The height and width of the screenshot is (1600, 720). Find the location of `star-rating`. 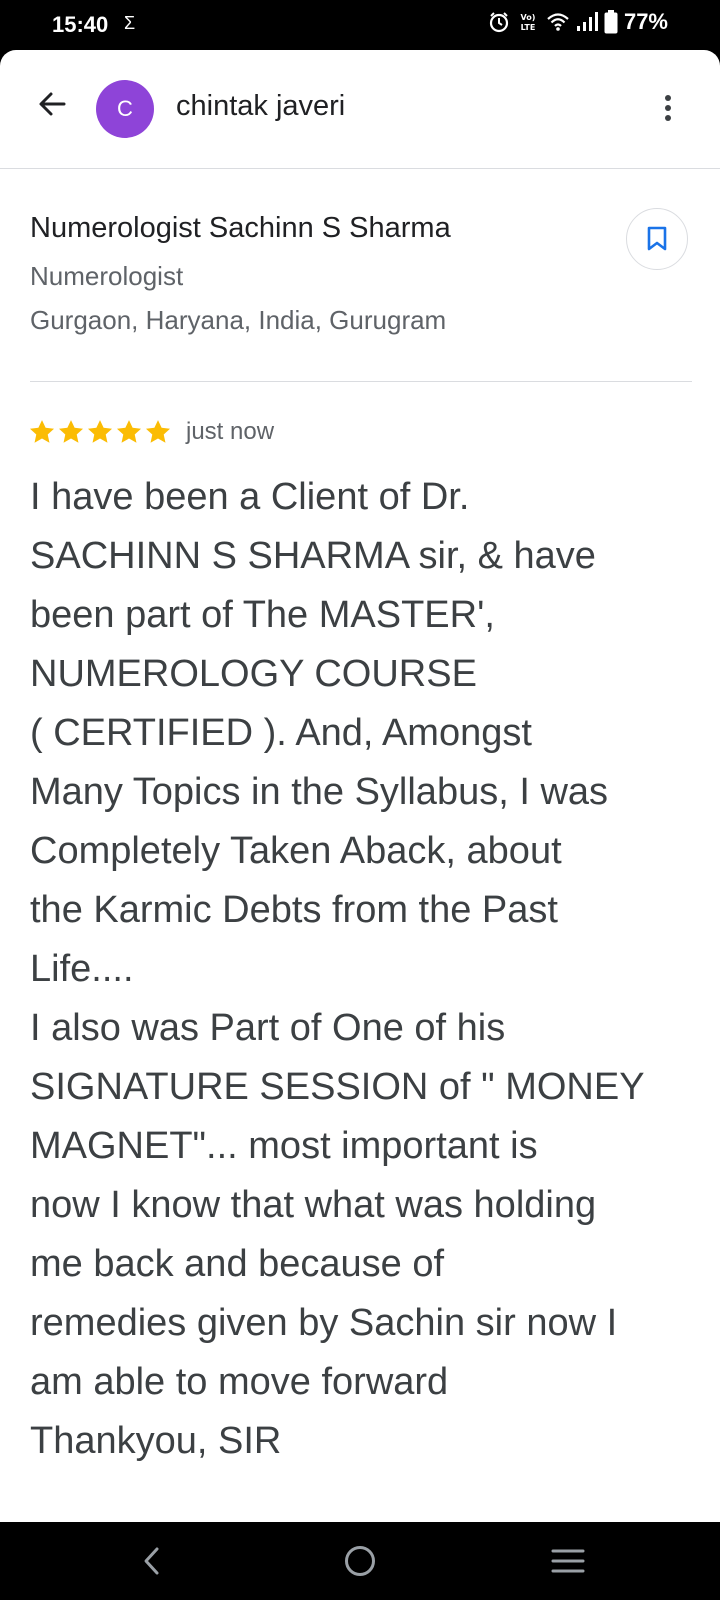

star-rating is located at coordinates (100, 432).